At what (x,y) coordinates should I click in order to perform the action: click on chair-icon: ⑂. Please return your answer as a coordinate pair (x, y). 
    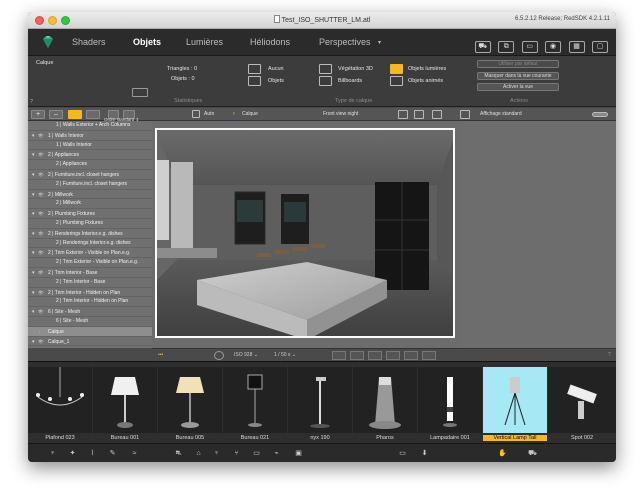
    Looking at the image, I should click on (236, 453).